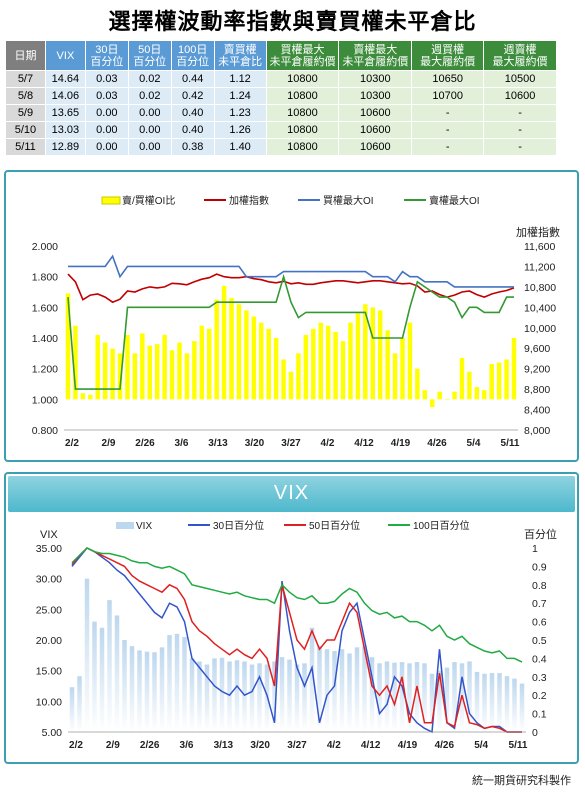 The width and height of the screenshot is (585, 795). I want to click on table-cell: 14.64, so click(65, 79).